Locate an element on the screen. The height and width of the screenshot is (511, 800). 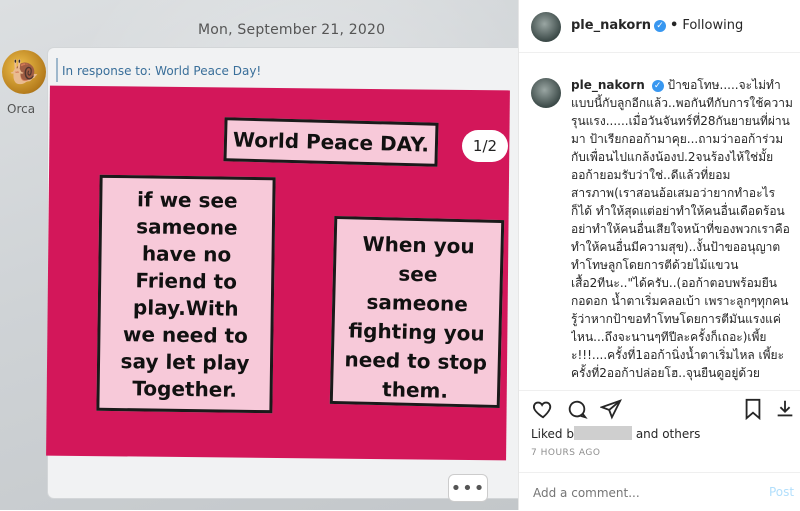
liked-by-others-link: and others is located at coordinates (668, 434).